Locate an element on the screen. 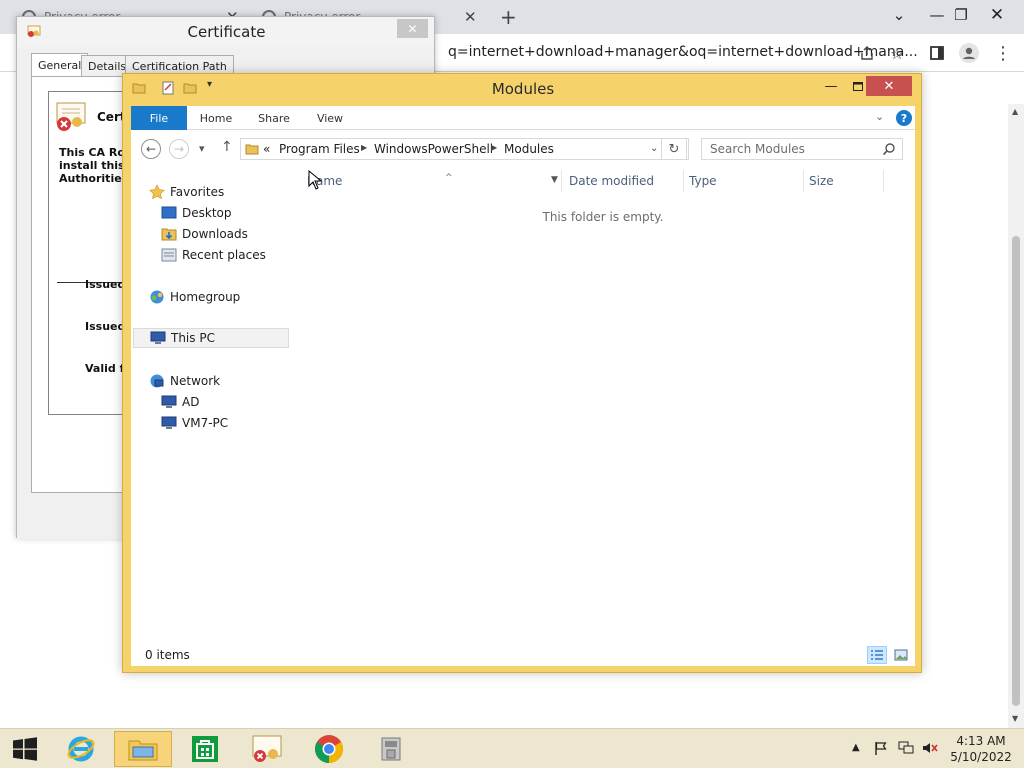 This screenshot has height=768, width=1024. nav-desktop: Desktop is located at coordinates (196, 213).